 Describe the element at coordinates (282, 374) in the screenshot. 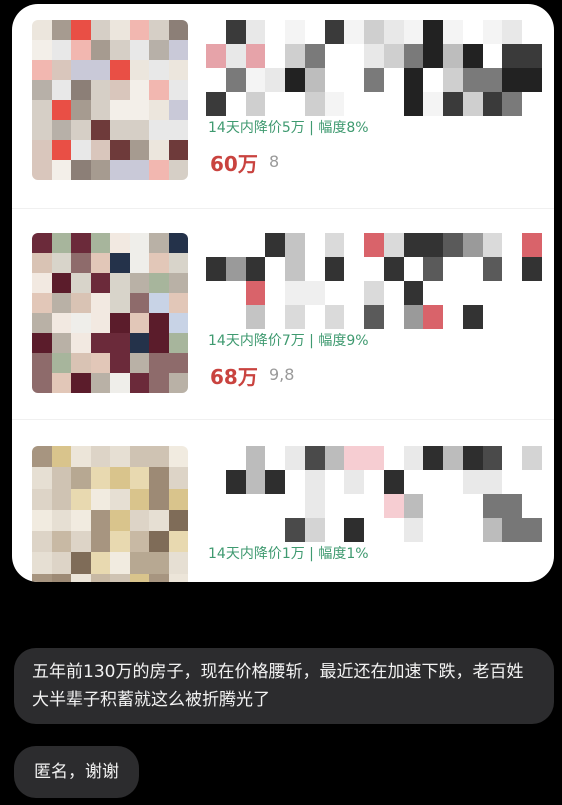

I see `listing-unit-price: 9,8` at that location.